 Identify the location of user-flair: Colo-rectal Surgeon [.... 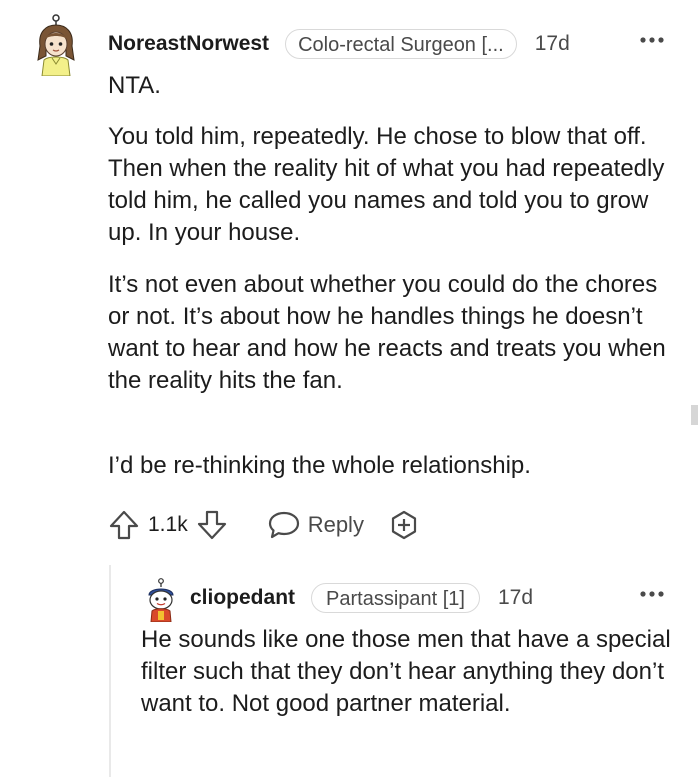
(401, 44).